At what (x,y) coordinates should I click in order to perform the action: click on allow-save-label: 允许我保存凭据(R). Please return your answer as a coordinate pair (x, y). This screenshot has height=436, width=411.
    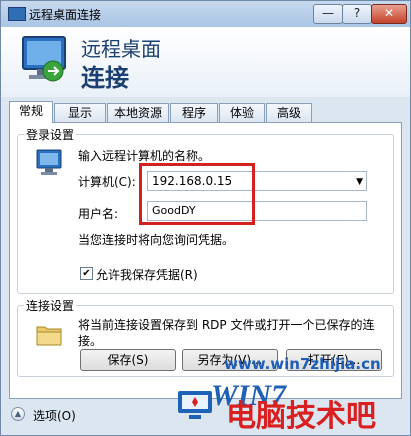
    Looking at the image, I should click on (147, 274).